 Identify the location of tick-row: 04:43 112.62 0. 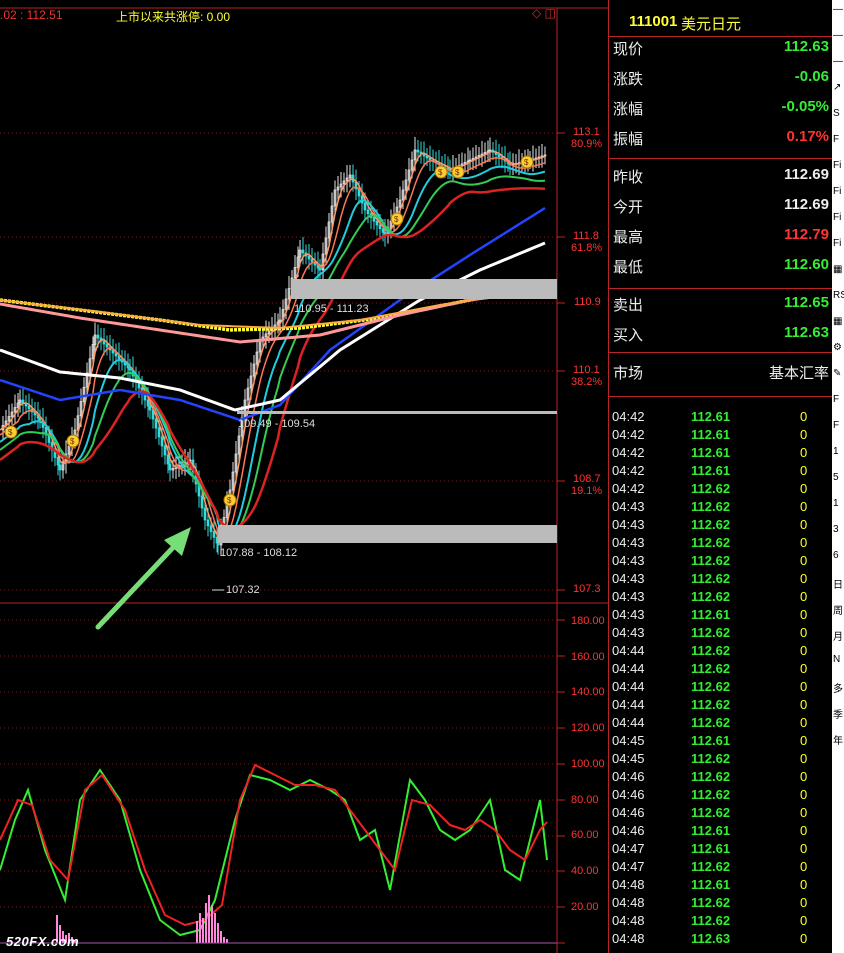
(721, 597).